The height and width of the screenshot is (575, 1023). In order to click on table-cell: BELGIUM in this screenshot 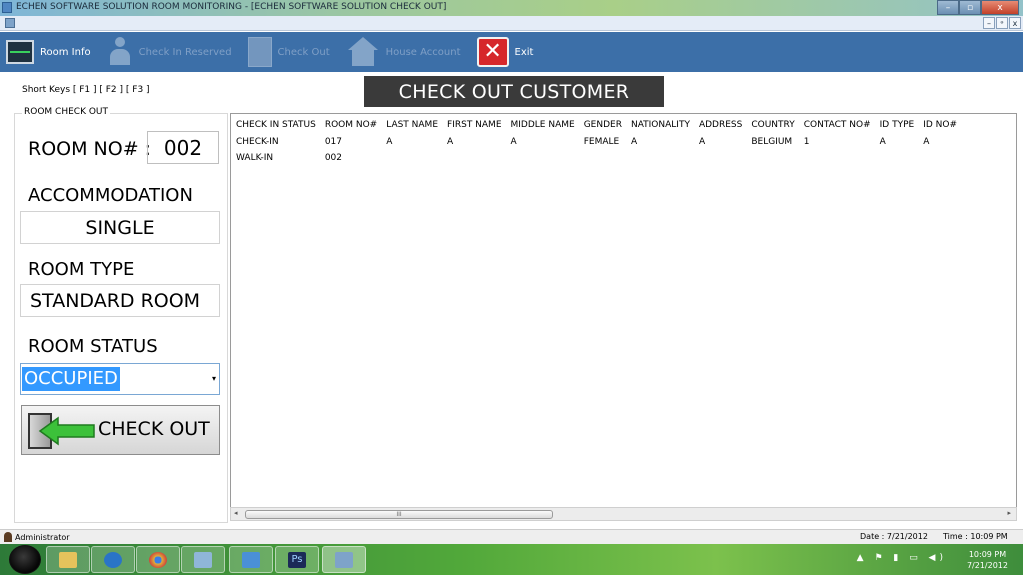, I will do `click(772, 142)`.